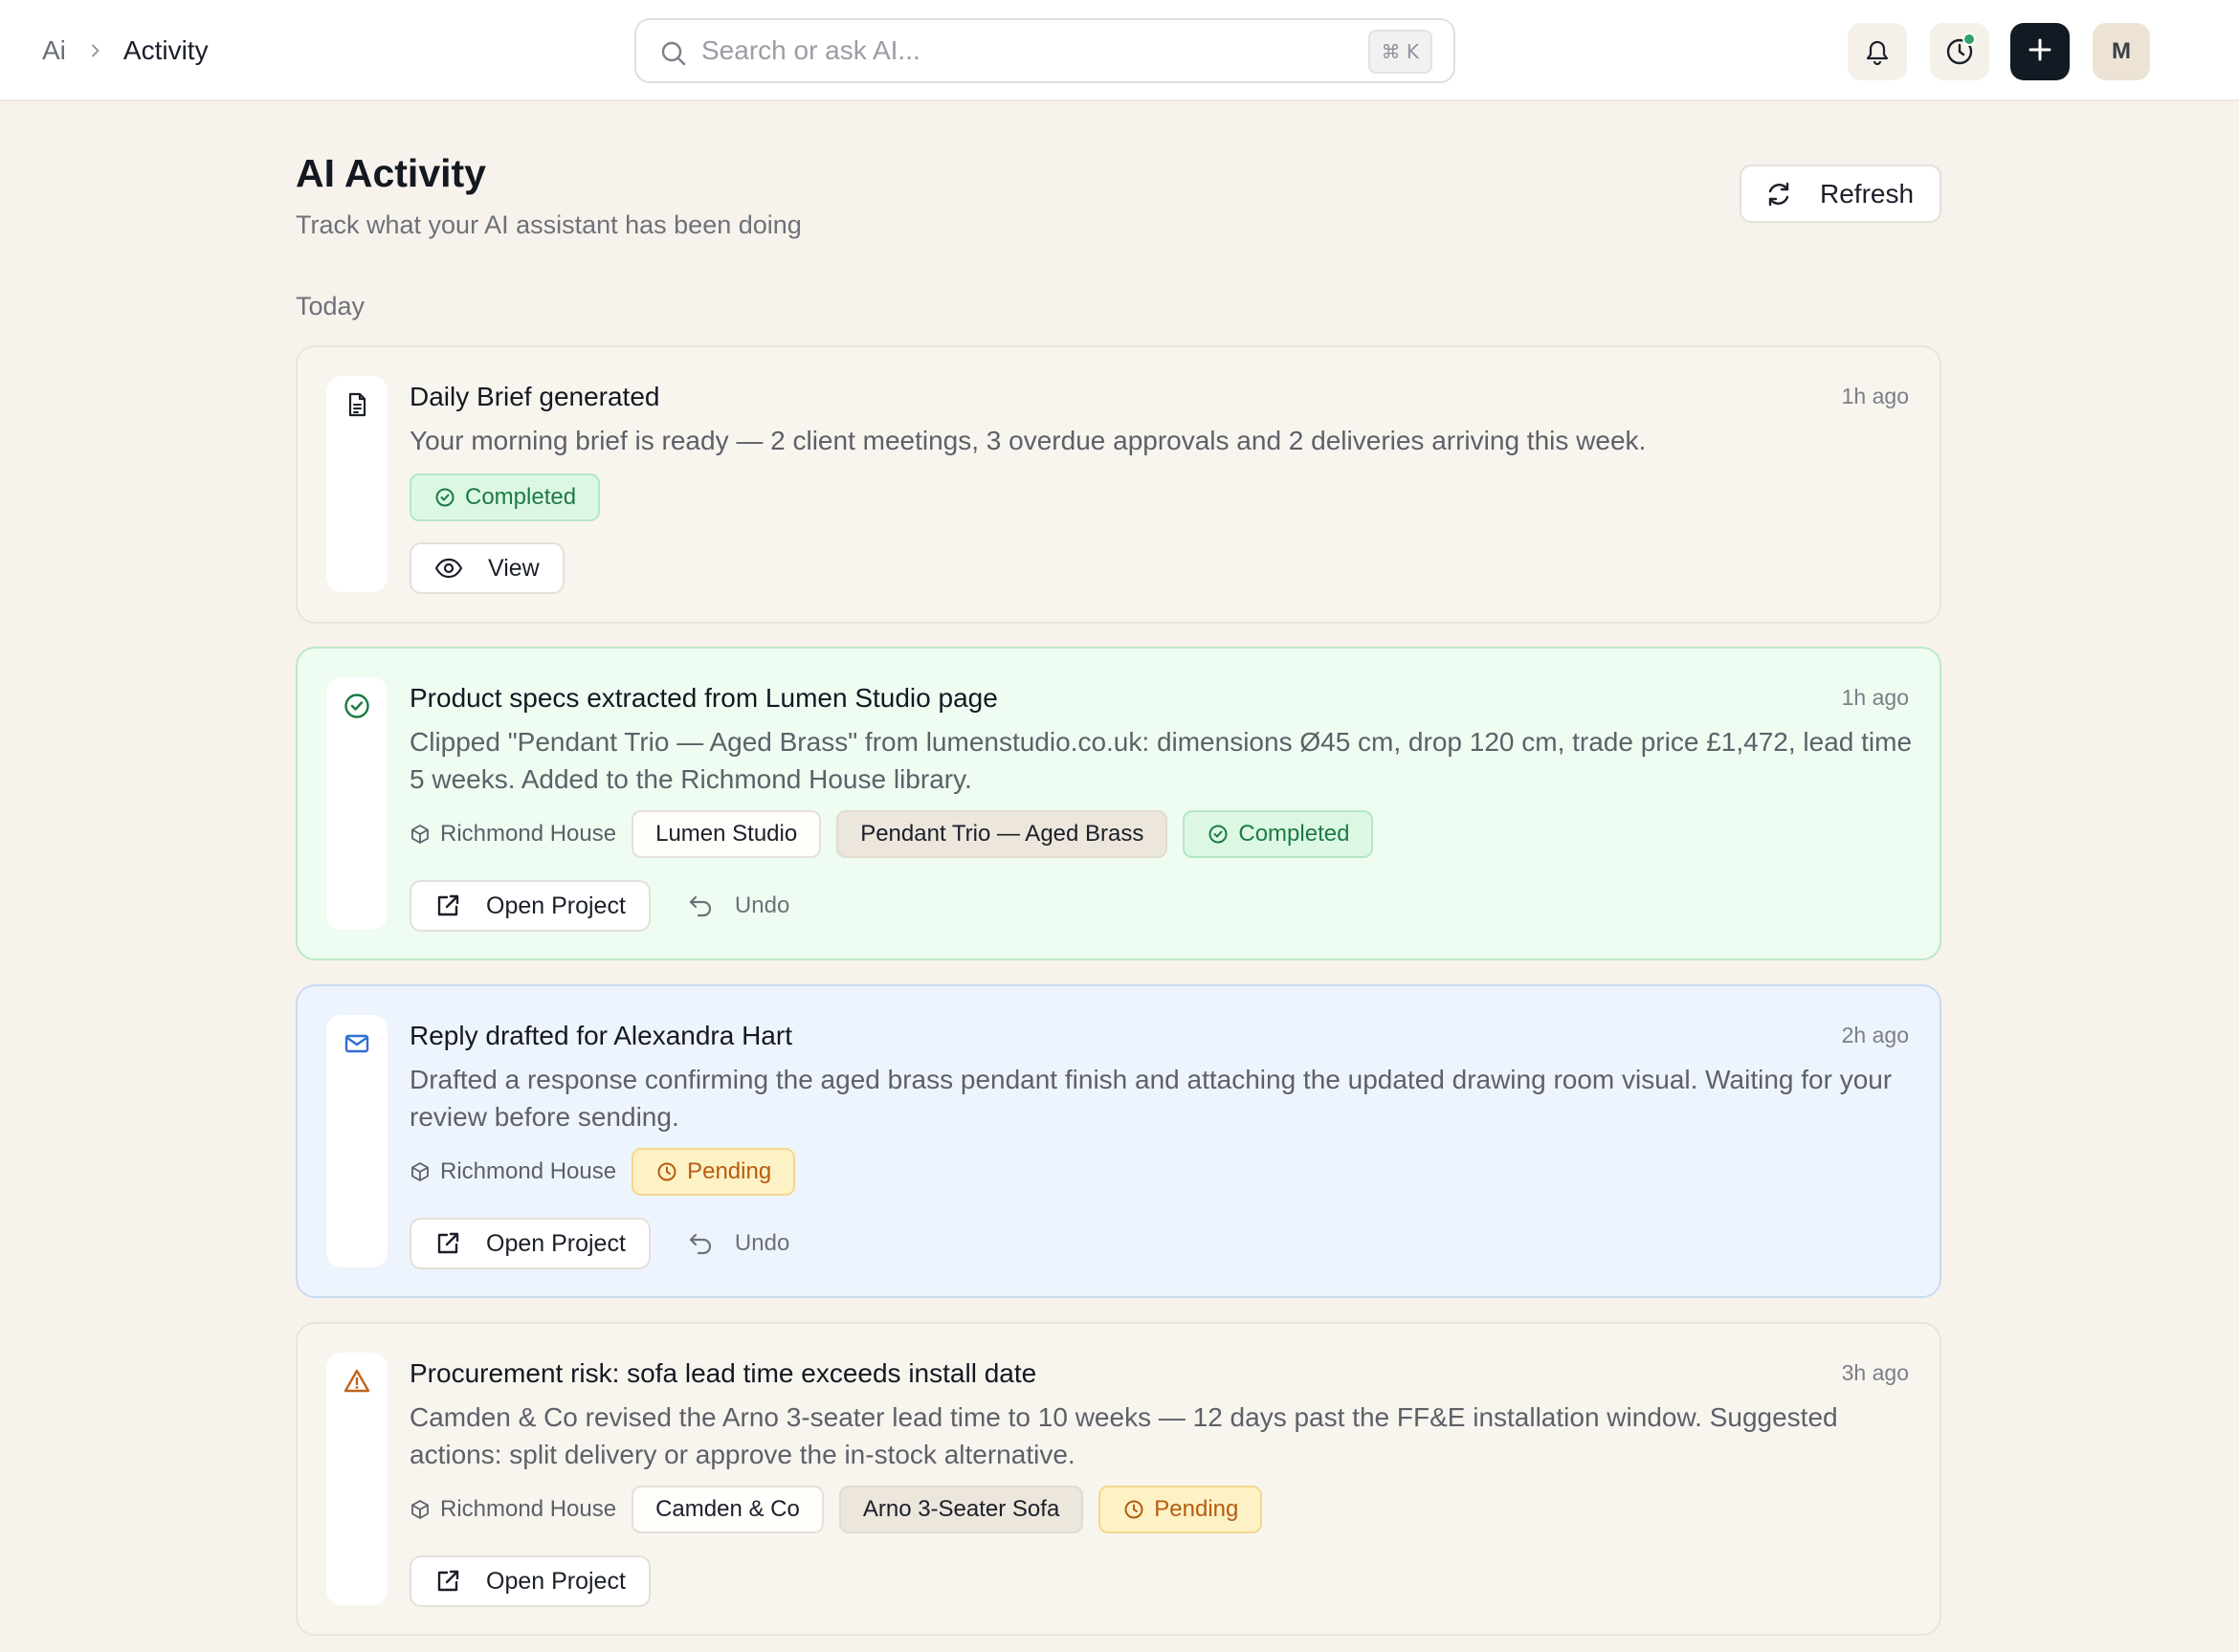 The width and height of the screenshot is (2239, 1652). What do you see at coordinates (535, 396) in the screenshot?
I see `activity-title: Daily Brief generated` at bounding box center [535, 396].